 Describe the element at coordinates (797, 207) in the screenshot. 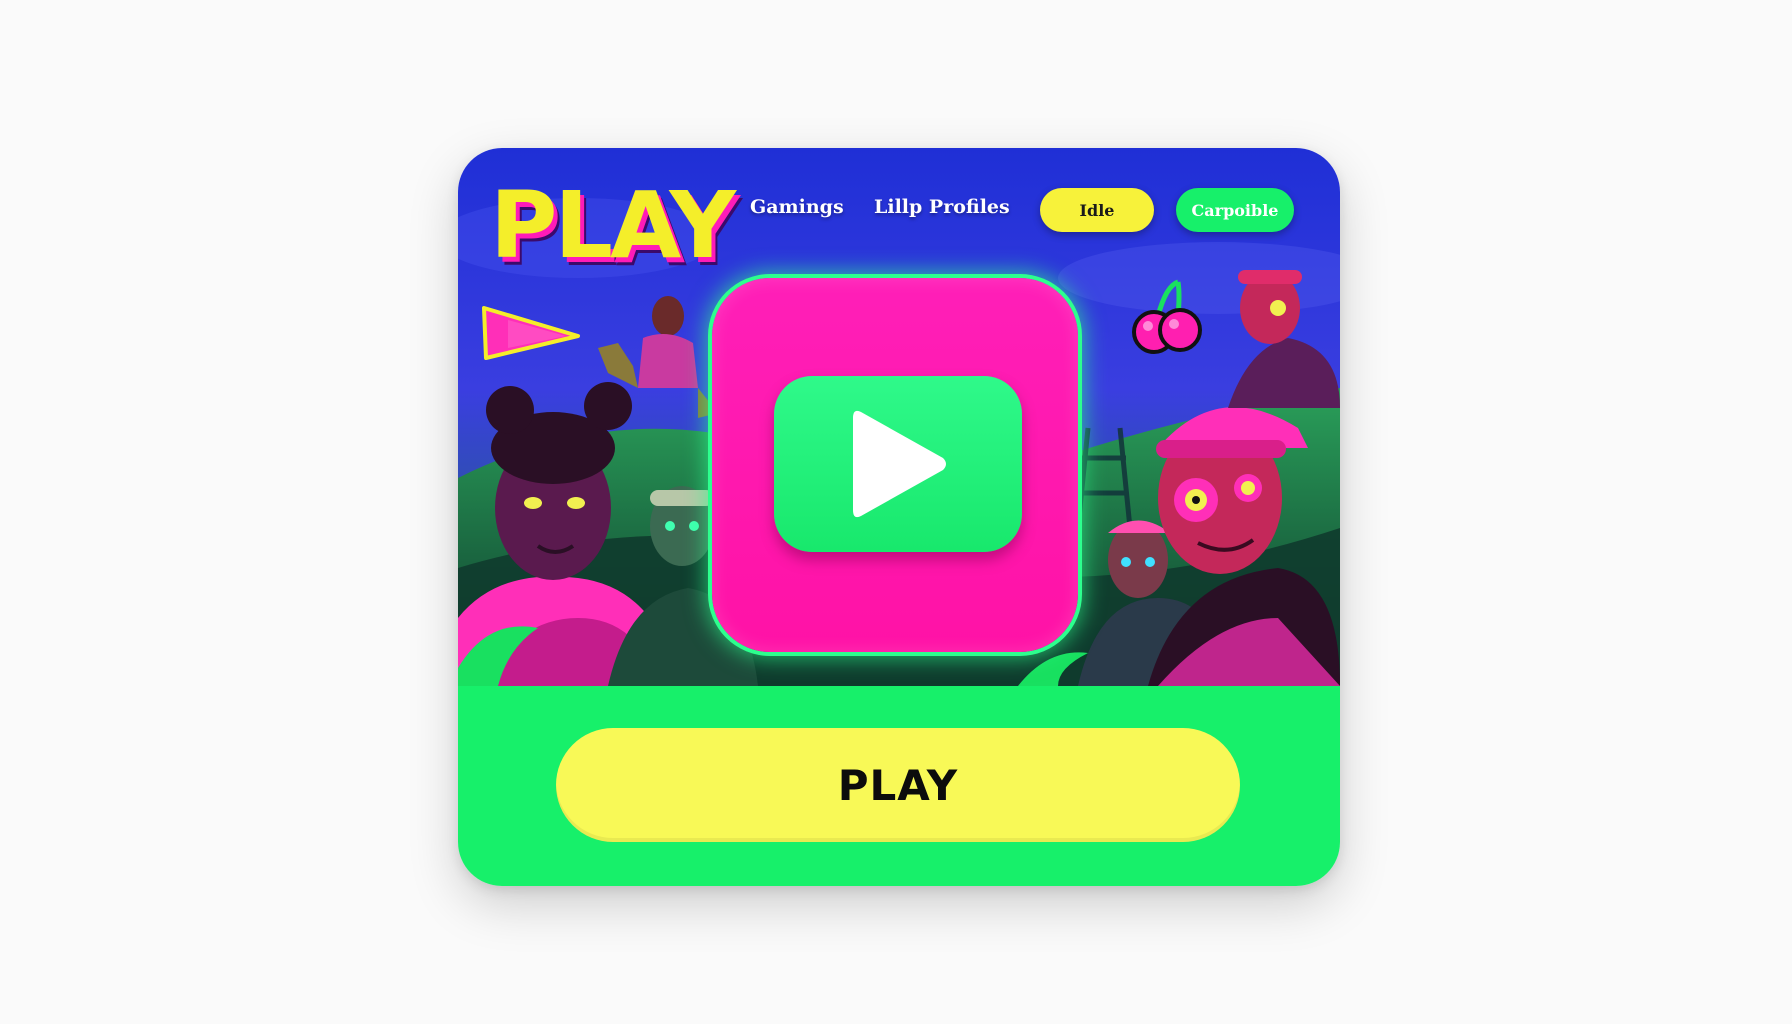

I see `nav-link-gamings: Gamings` at that location.